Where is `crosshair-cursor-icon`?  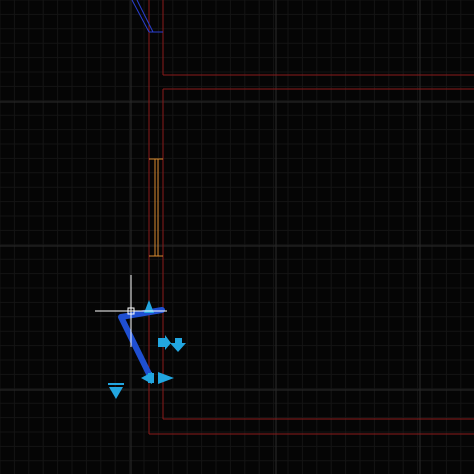 crosshair-cursor-icon is located at coordinates (131, 311).